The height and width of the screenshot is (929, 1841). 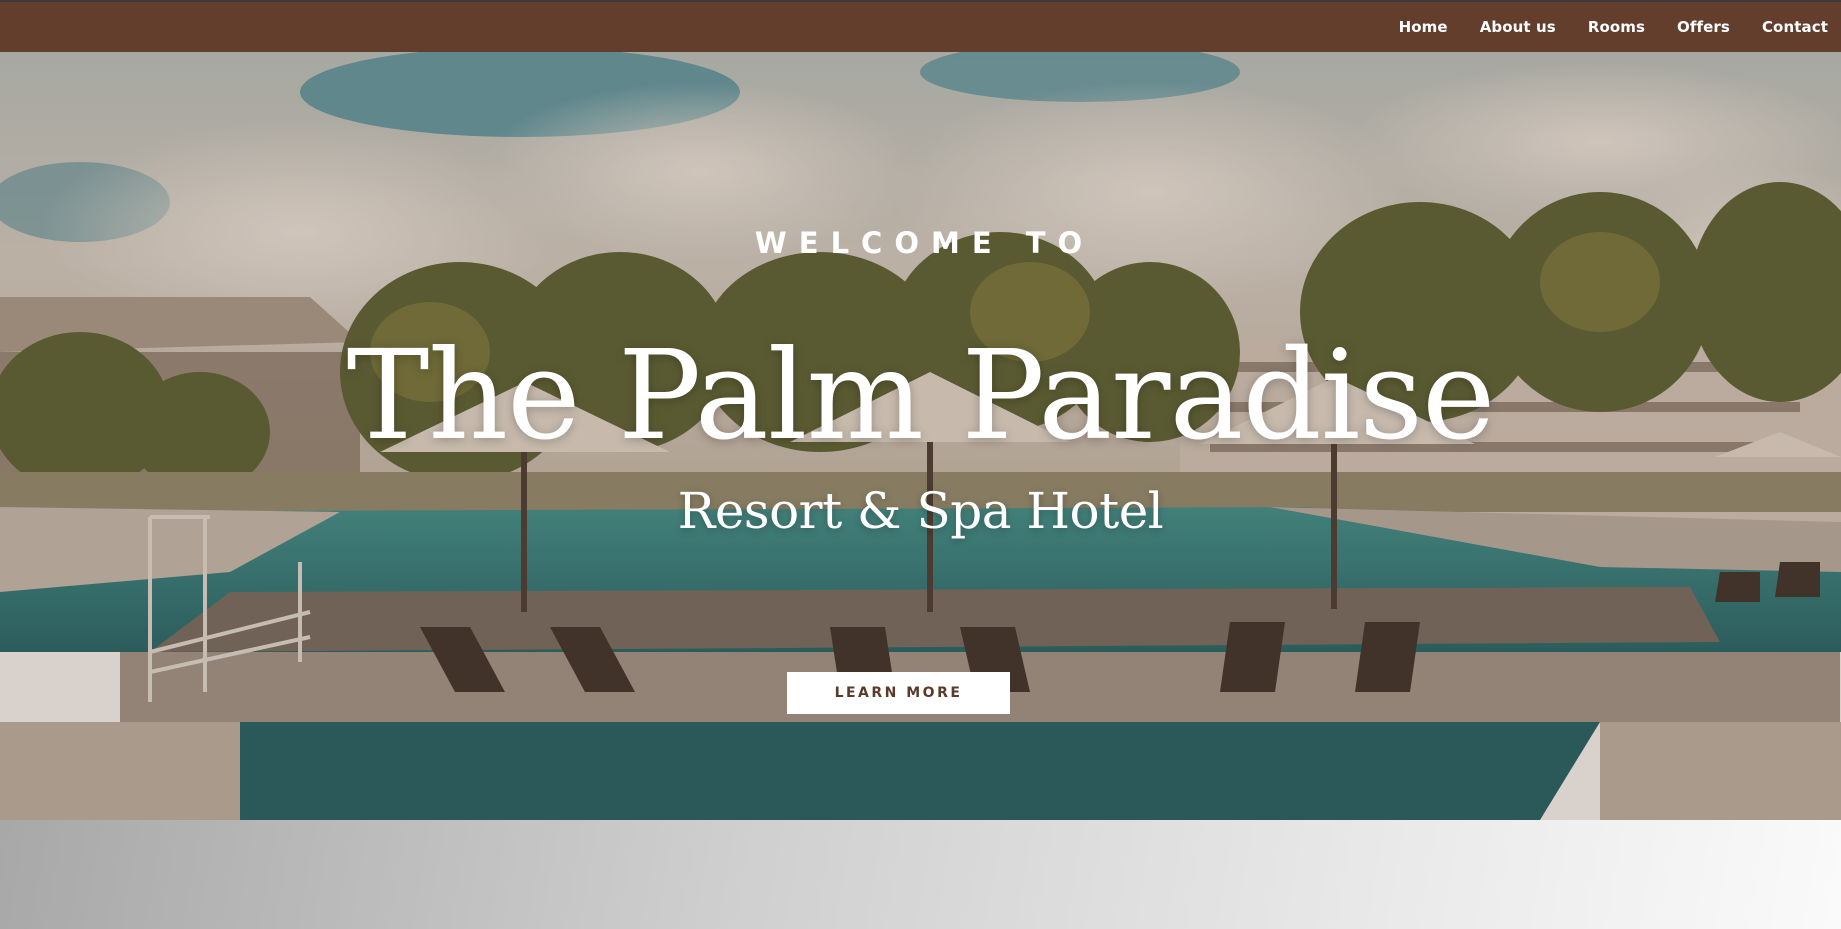 What do you see at coordinates (1703, 27) in the screenshot?
I see `nav-offers: Offers` at bounding box center [1703, 27].